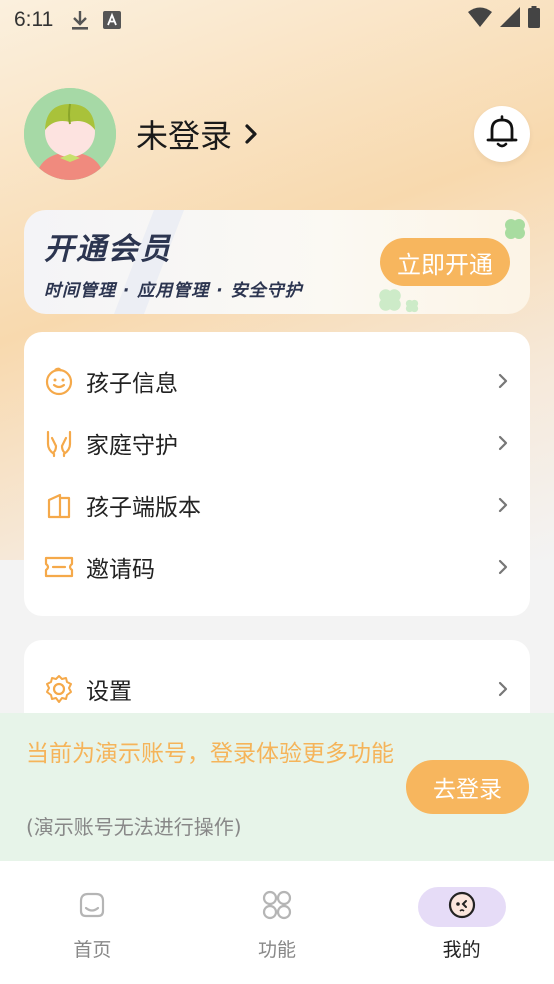 The width and height of the screenshot is (554, 984). Describe the element at coordinates (59, 505) in the screenshot. I see `device-icon` at that location.